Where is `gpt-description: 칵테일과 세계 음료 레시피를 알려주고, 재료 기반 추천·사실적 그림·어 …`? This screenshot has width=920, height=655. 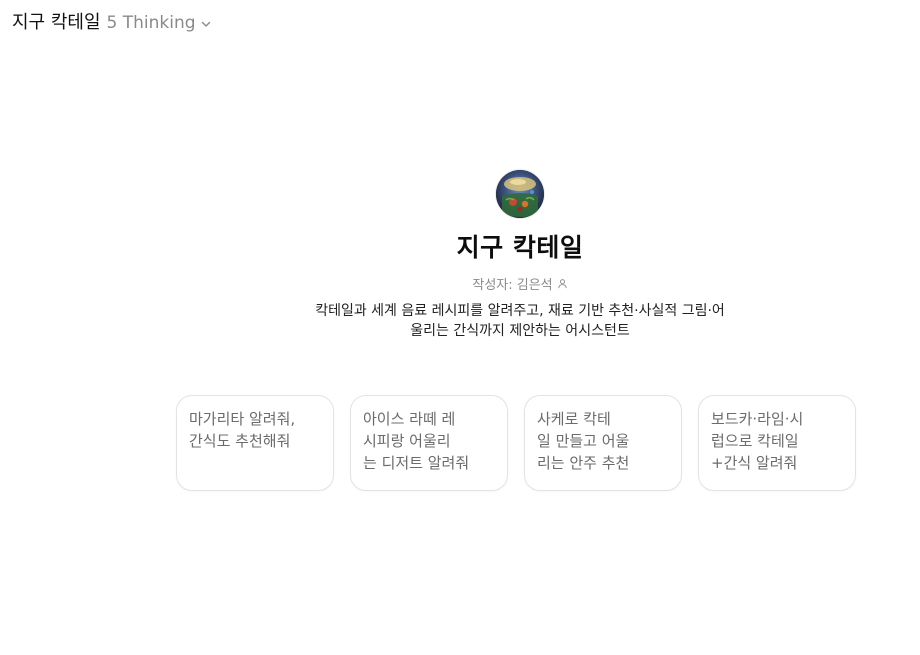
gpt-description: 칵테일과 세계 음료 레시피를 알려주고, 재료 기반 추천·사실적 그림·어 … is located at coordinates (520, 321).